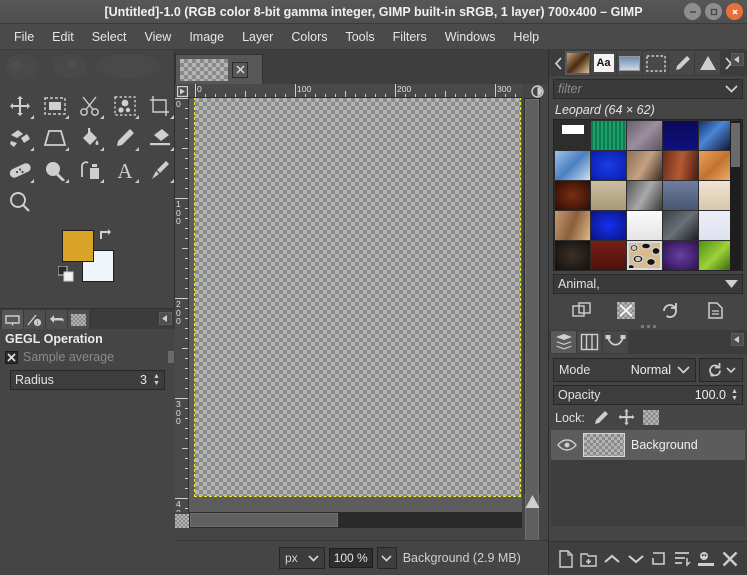 The height and width of the screenshot is (575, 747). Describe the element at coordinates (713, 11) in the screenshot. I see `maximize-button` at that location.